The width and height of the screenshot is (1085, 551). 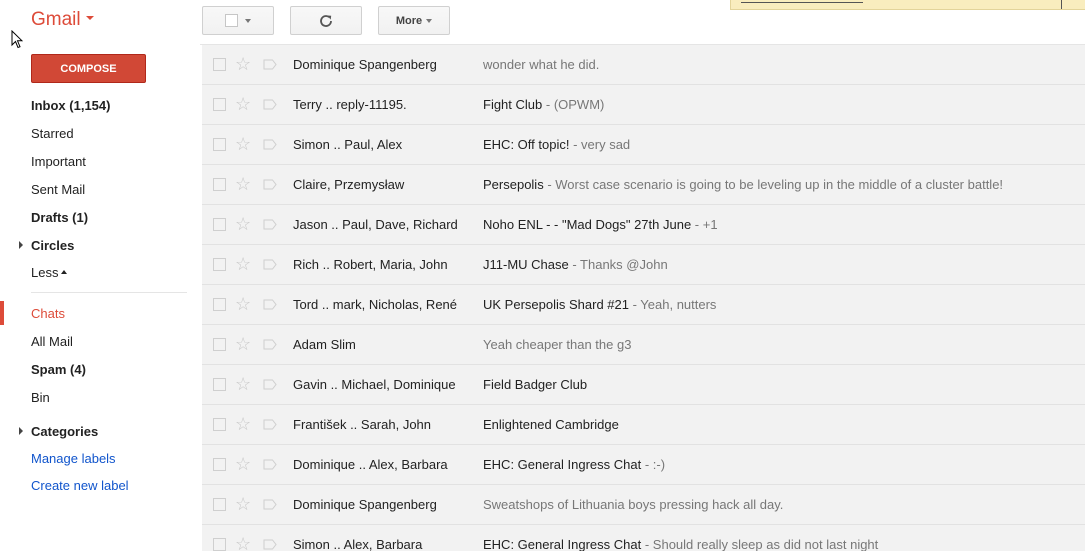 I want to click on sidebar-item-circles: Circles, so click(x=100, y=245).